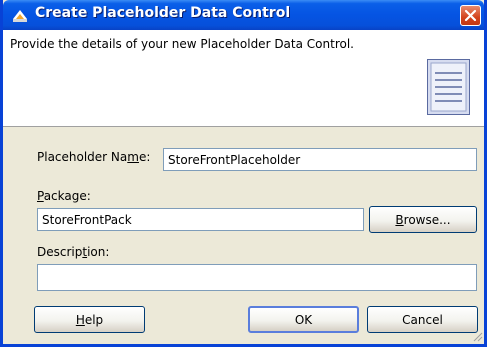 The width and height of the screenshot is (487, 347). What do you see at coordinates (94, 157) in the screenshot?
I see `placeholder-name-label: Placeholder Name:` at bounding box center [94, 157].